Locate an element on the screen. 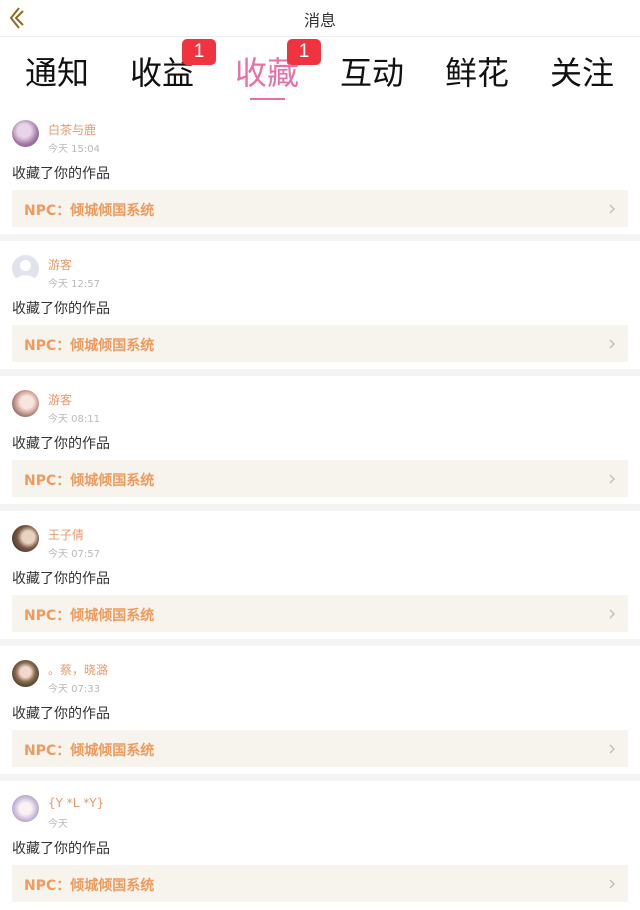 Image resolution: width=640 pixels, height=910 pixels. tab-label: 通知 is located at coordinates (56, 73).